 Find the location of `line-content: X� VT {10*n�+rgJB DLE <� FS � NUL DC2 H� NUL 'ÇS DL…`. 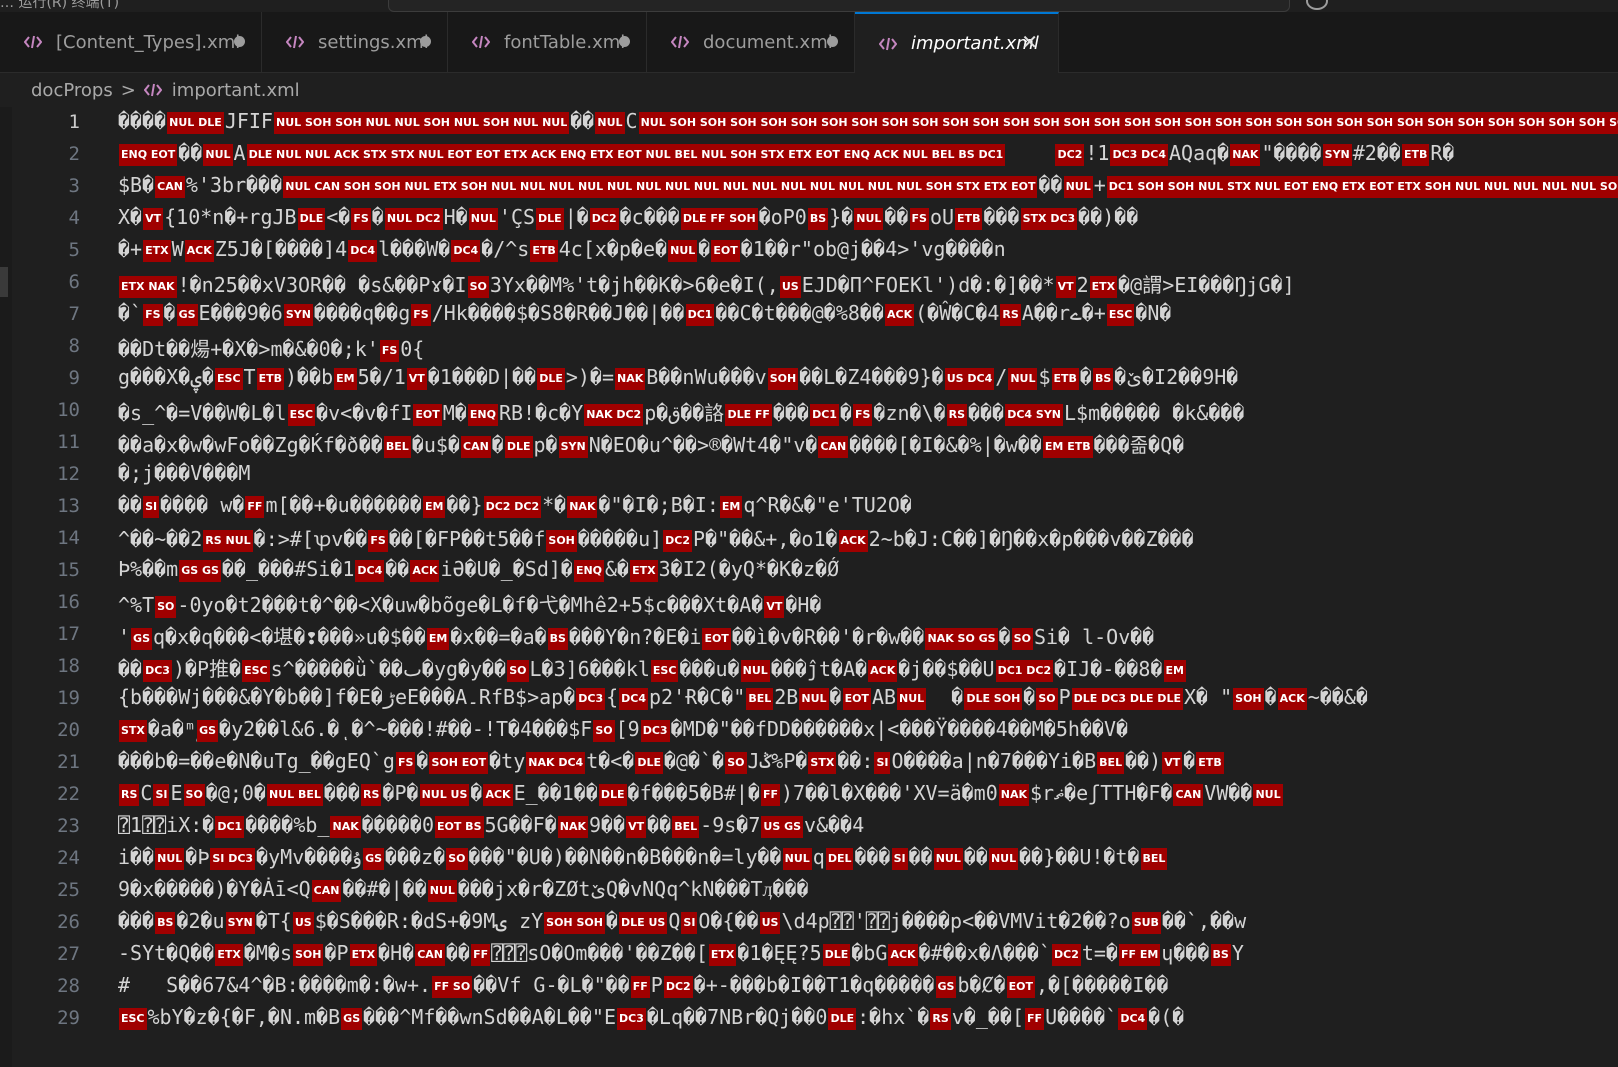

line-content: X� VT {10*n�+rgJB DLE <� FS � NUL DC2 H� NUL 'ÇS DL… is located at coordinates (628, 217).